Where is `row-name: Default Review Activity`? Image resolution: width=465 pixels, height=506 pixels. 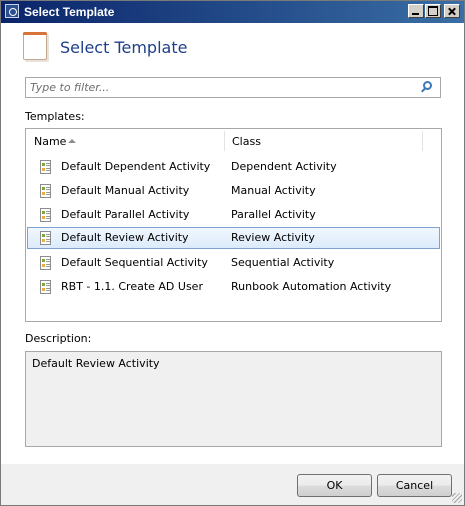 row-name: Default Review Activity is located at coordinates (125, 237).